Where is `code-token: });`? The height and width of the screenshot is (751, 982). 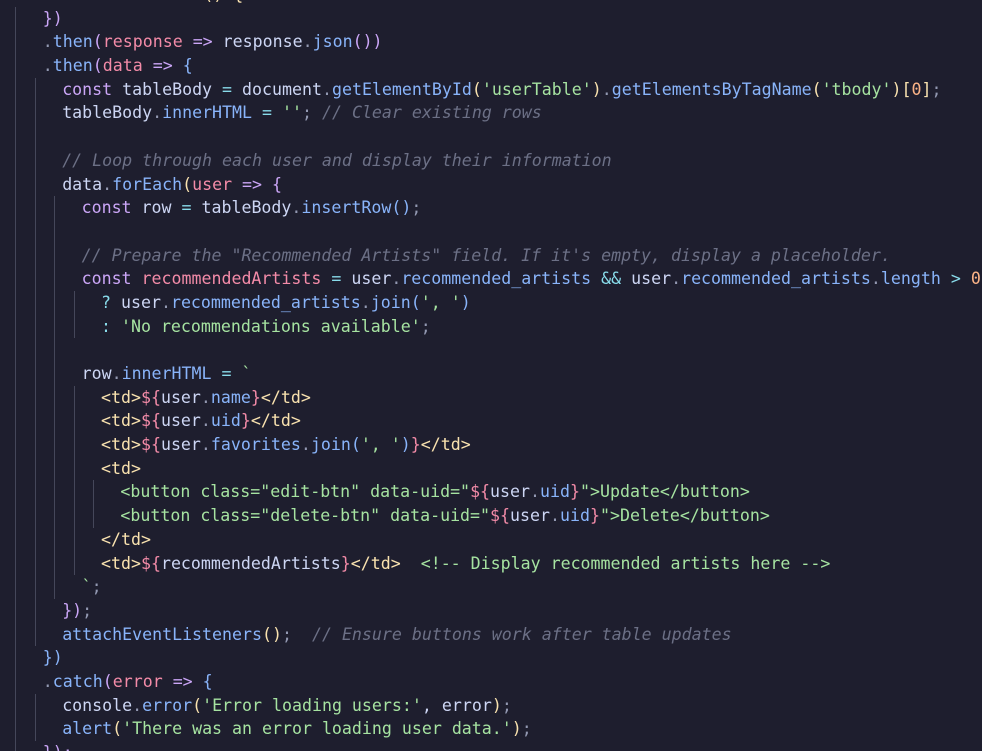 code-token: }); is located at coordinates (58, 747).